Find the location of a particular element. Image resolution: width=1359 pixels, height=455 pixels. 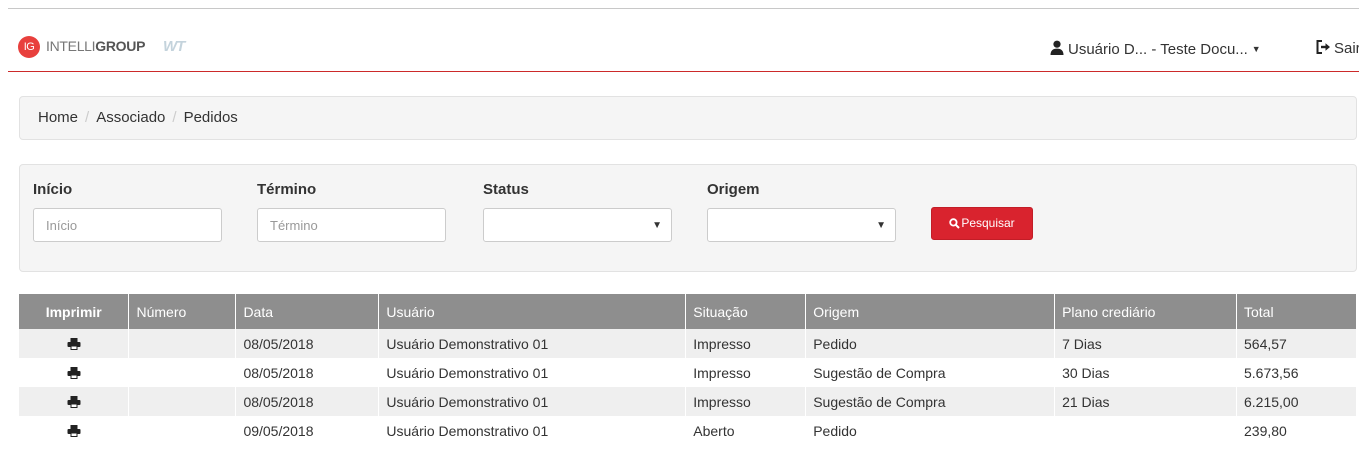

column-header-plano: Plano crediário is located at coordinates (1145, 311).